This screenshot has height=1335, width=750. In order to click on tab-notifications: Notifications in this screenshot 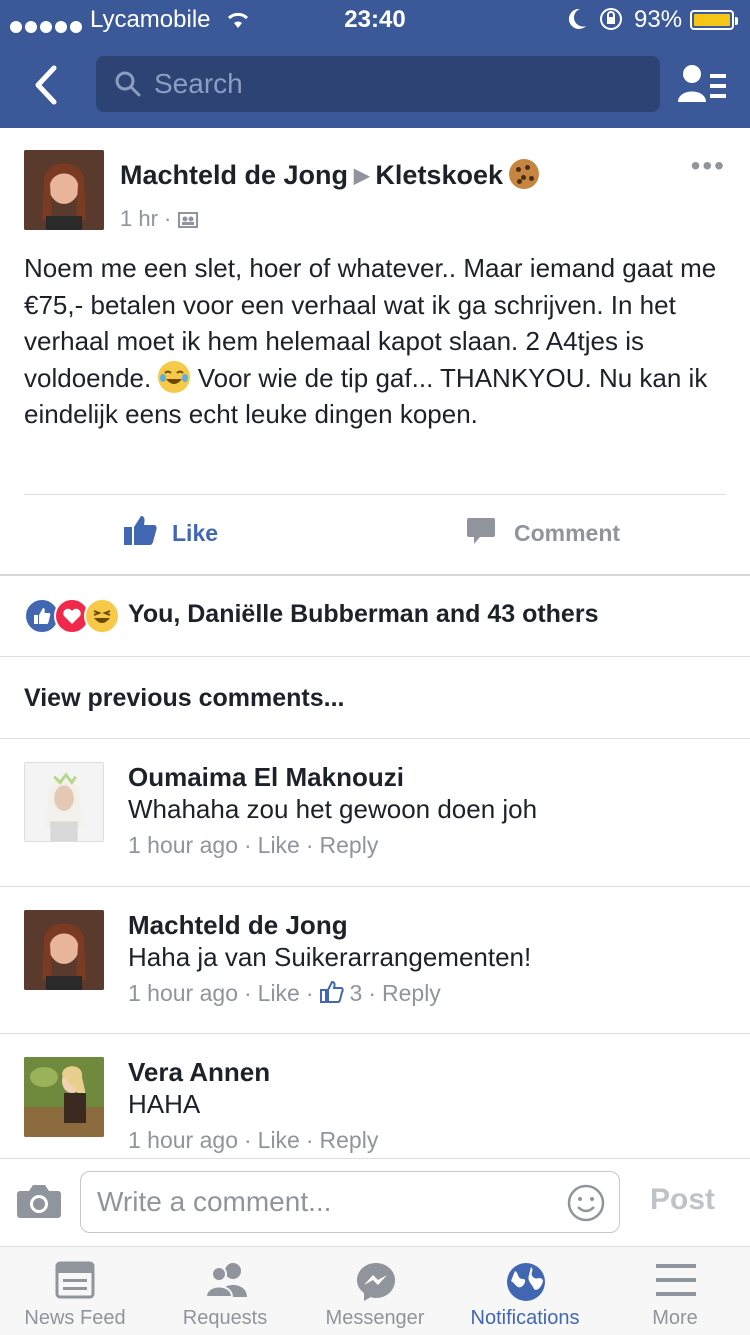, I will do `click(525, 1291)`.